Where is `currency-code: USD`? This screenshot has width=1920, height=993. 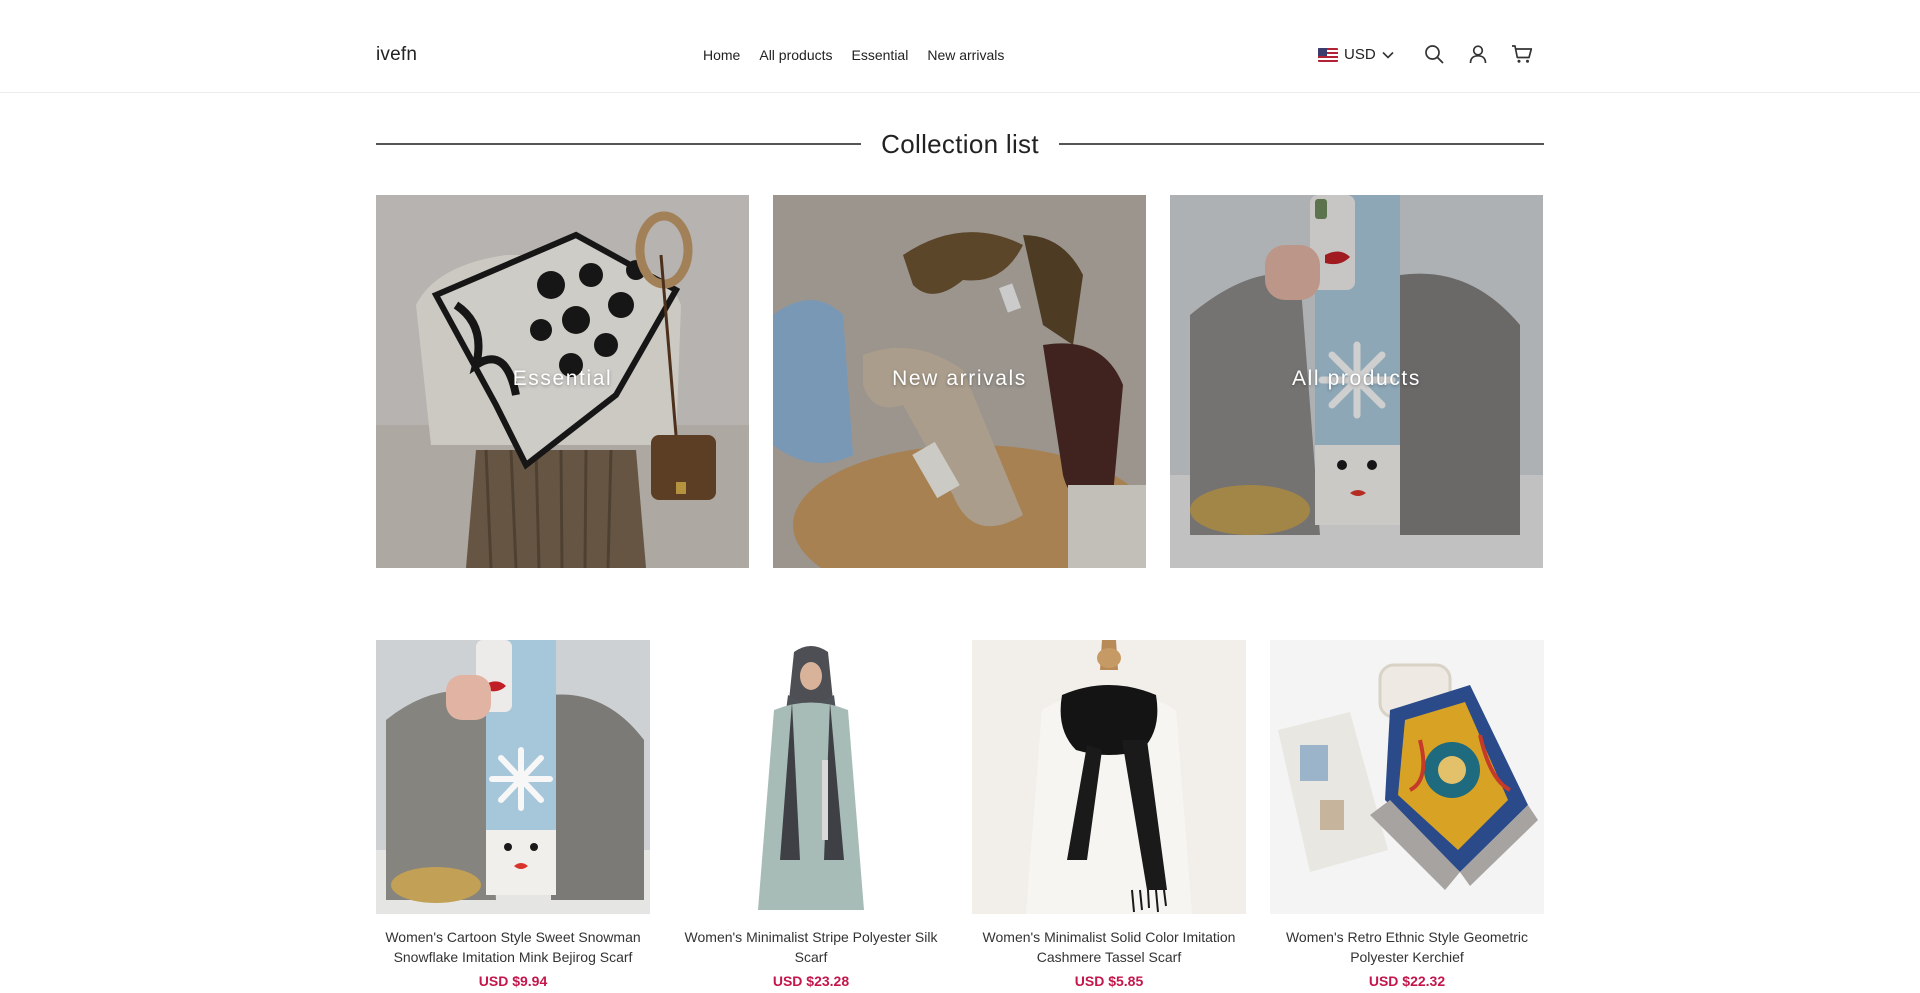
currency-code: USD is located at coordinates (1360, 54).